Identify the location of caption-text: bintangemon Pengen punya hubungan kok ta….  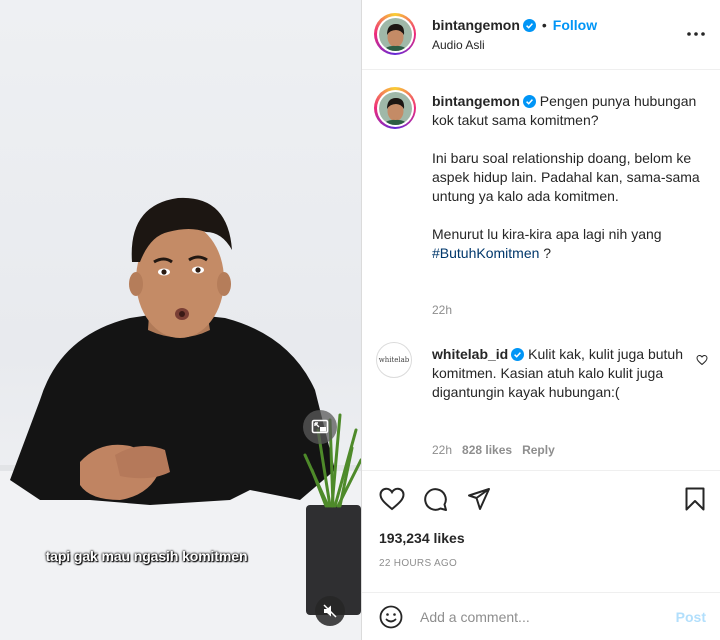
(567, 187).